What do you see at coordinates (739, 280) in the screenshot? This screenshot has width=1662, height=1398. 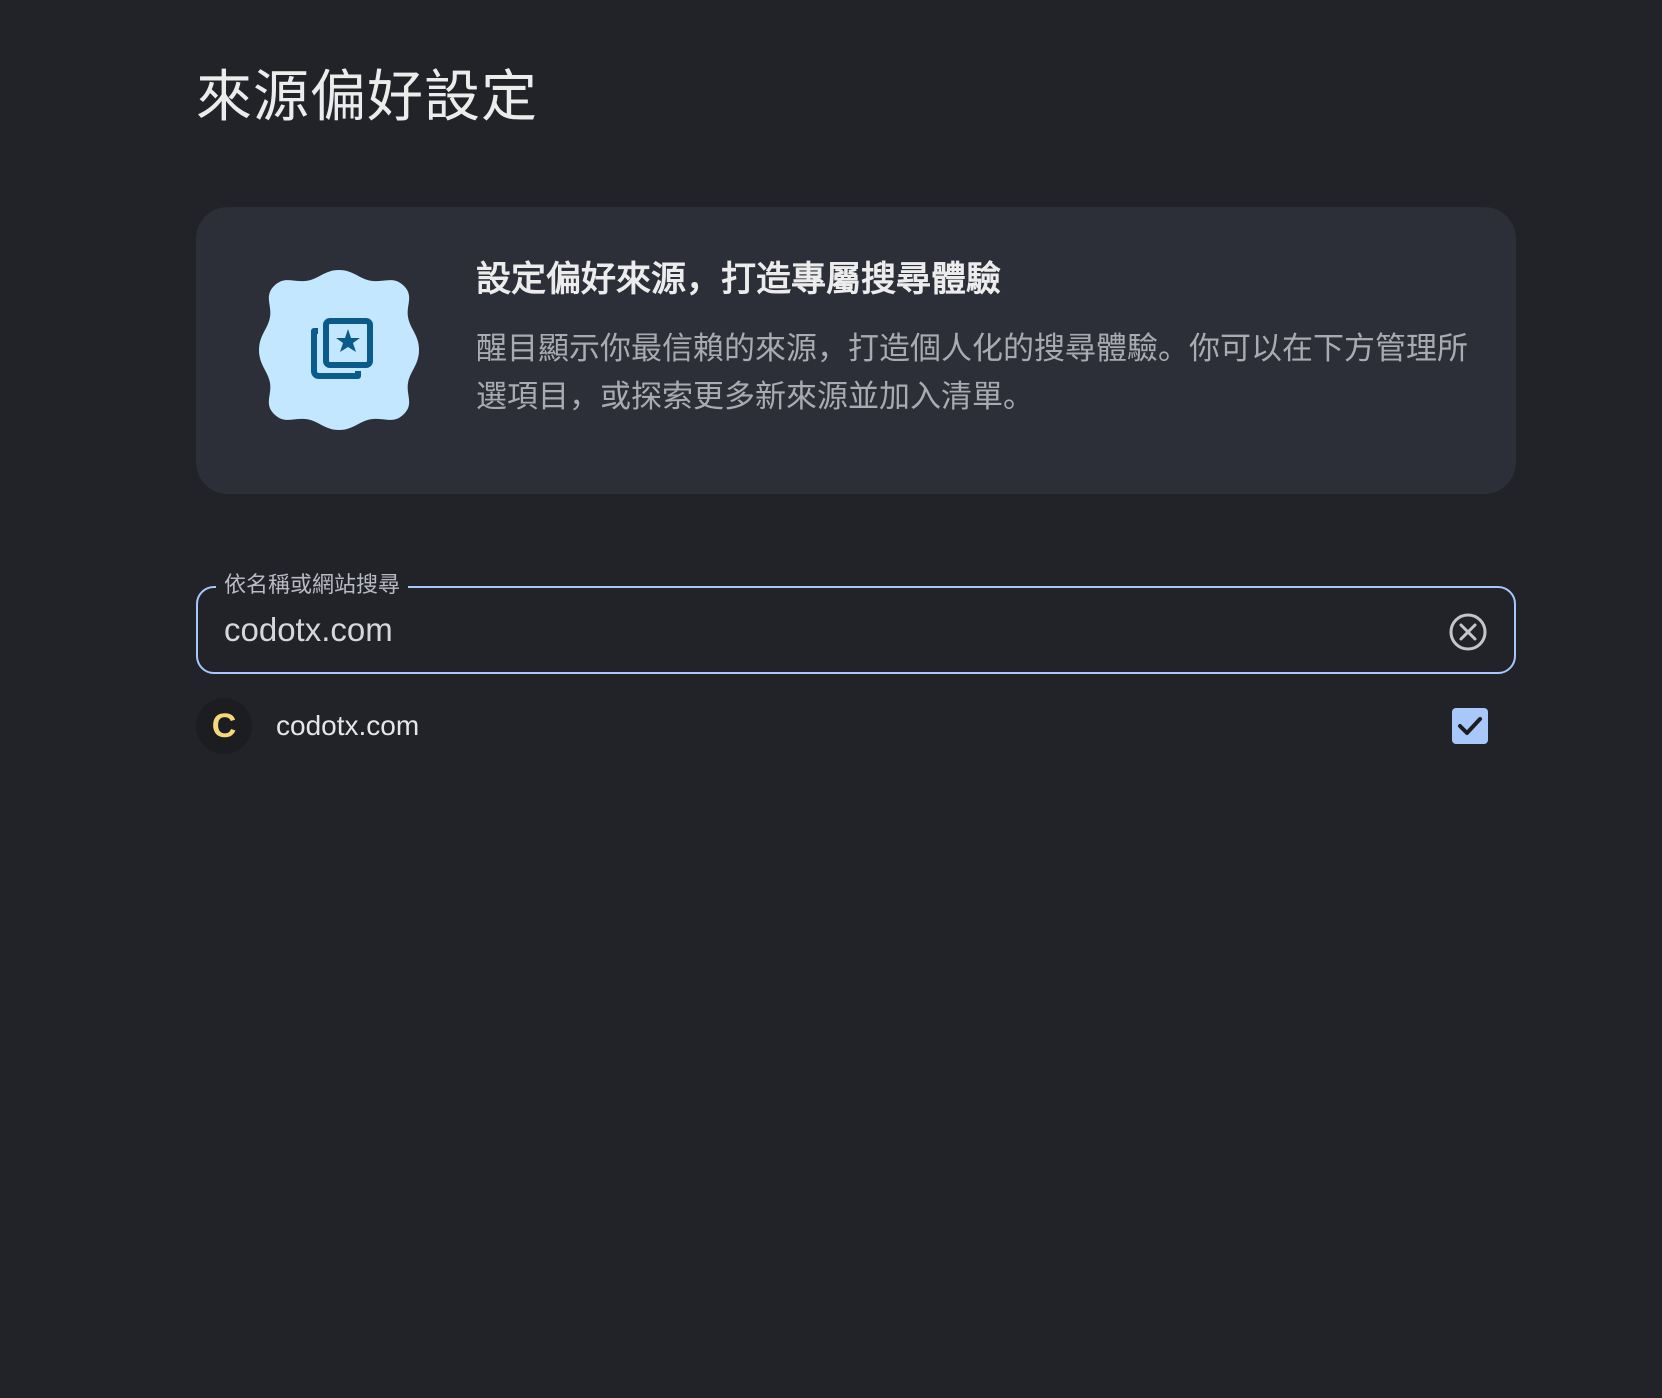 I see `info-card-heading: 設定偏好來源，打造專屬搜尋體驗` at bounding box center [739, 280].